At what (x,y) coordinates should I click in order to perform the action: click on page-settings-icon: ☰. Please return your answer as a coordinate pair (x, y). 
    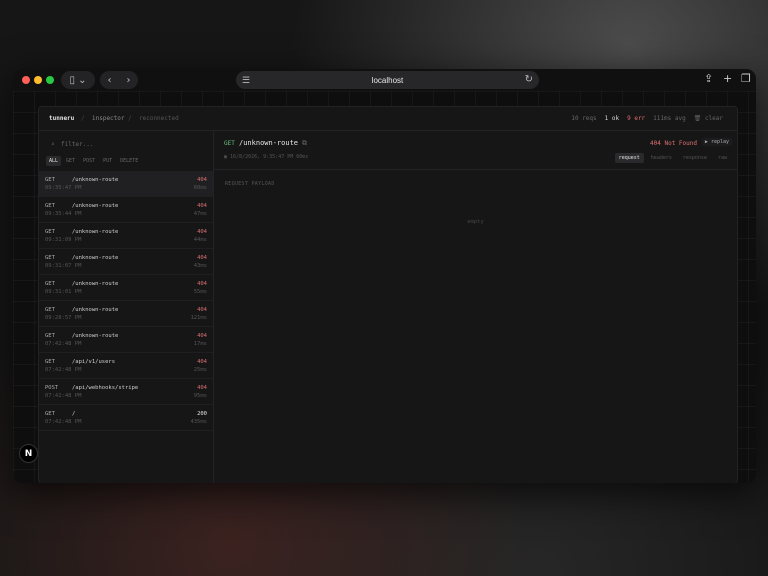
    Looking at the image, I should click on (246, 80).